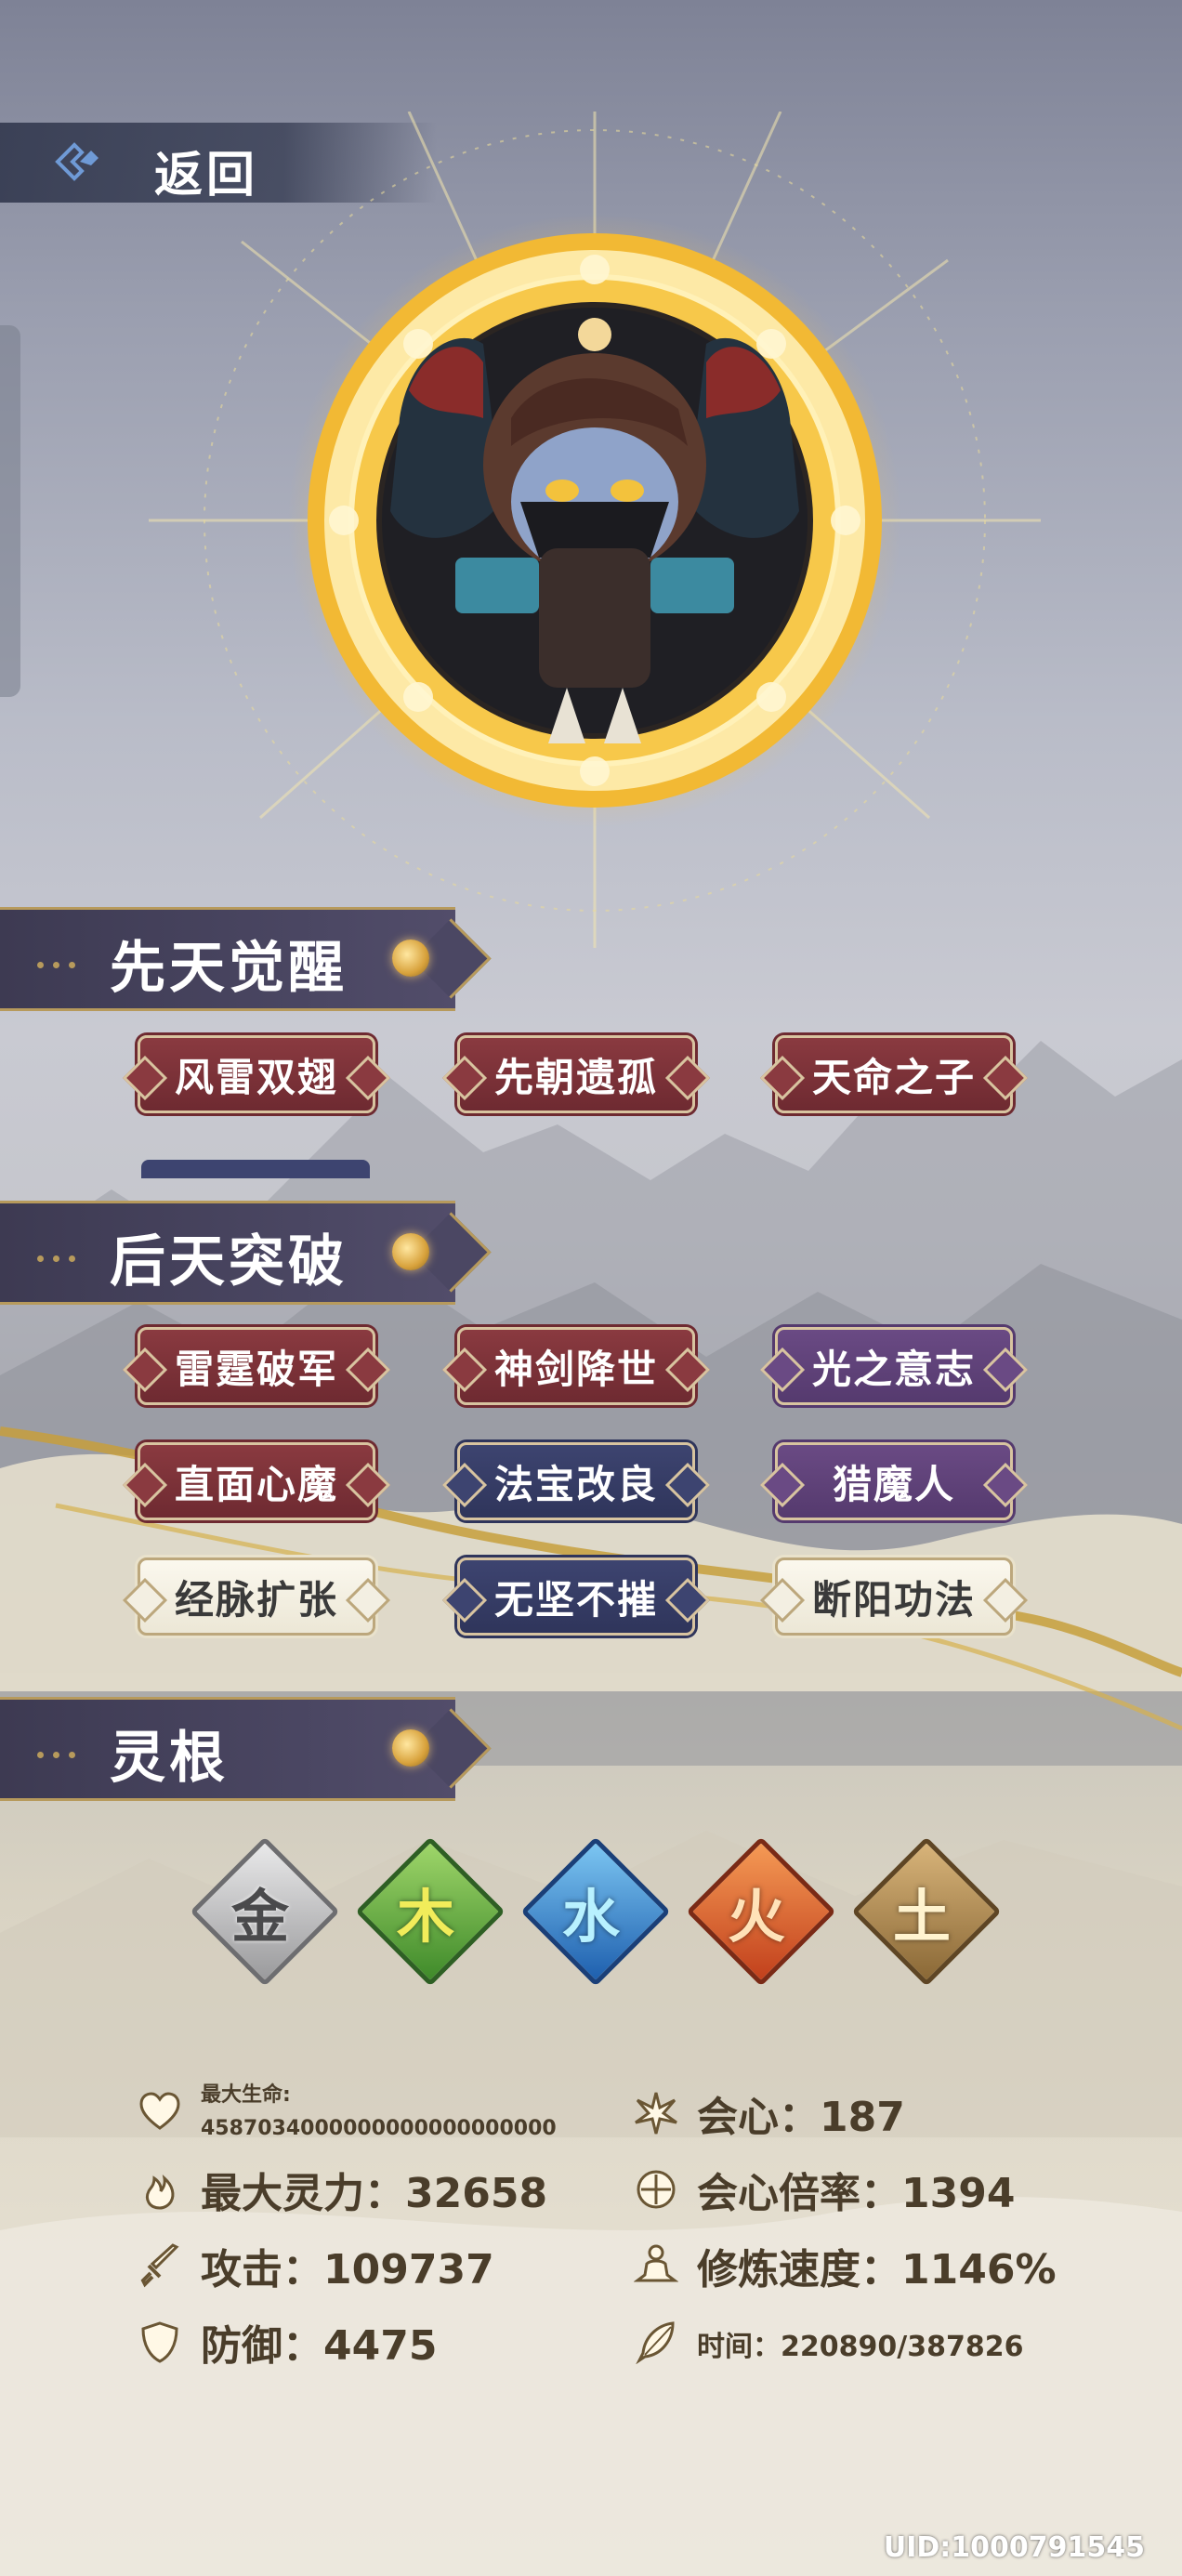 This screenshot has width=1182, height=2576. I want to click on trait-label: 神剑降世, so click(575, 1369).